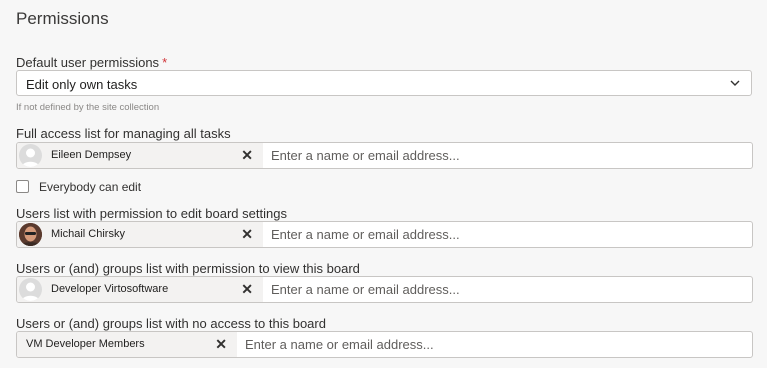 The height and width of the screenshot is (368, 767). What do you see at coordinates (91, 155) in the screenshot?
I see `person-name: Eileen Dempsey` at bounding box center [91, 155].